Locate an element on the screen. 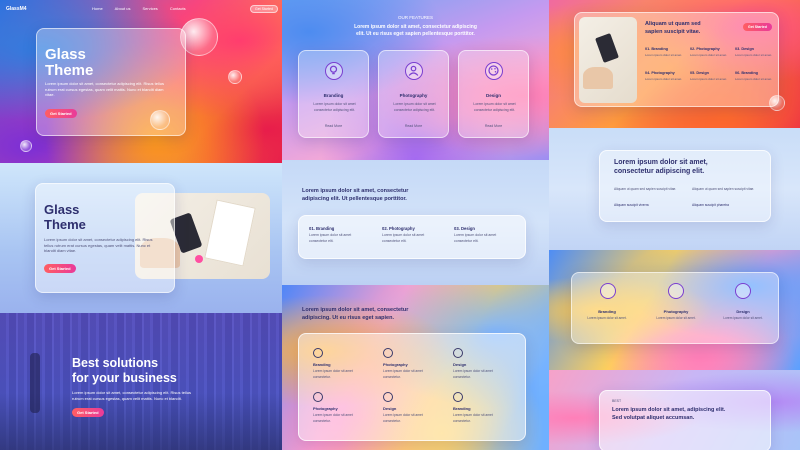 The image size is (800, 450). right-icon-label: Design is located at coordinates (743, 311).